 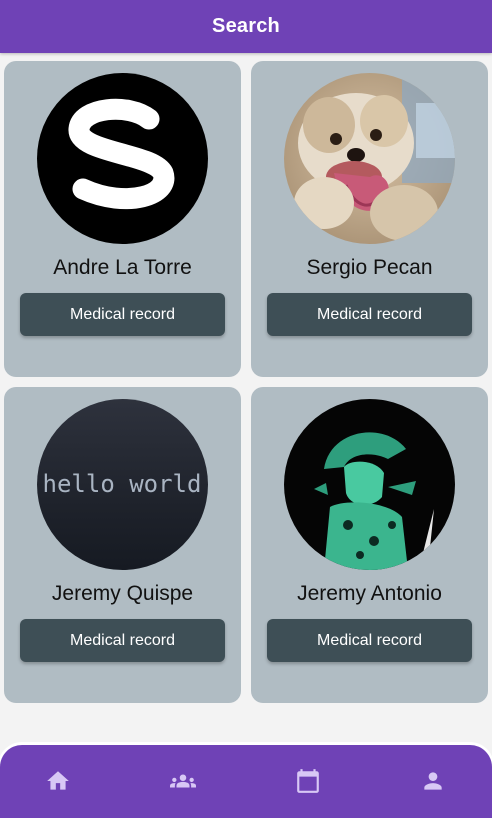 I want to click on person-icon, so click(x=433, y=781).